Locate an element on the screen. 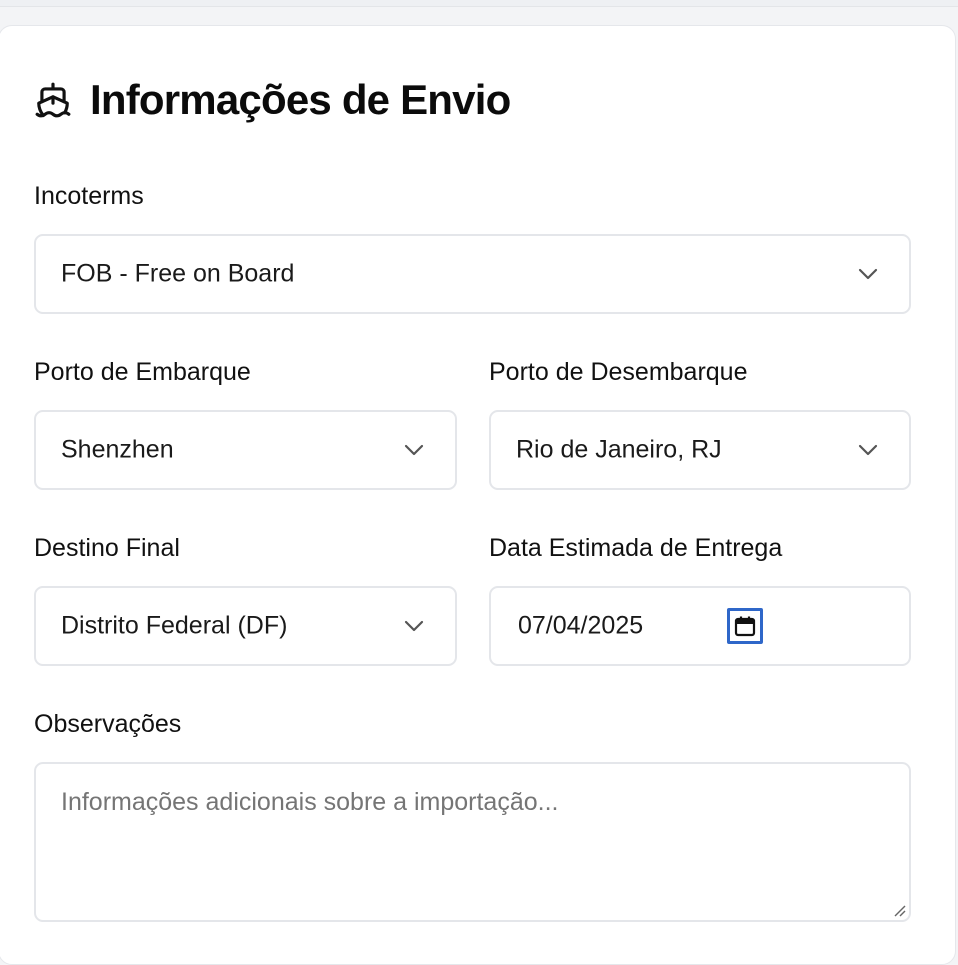 Image resolution: width=958 pixels, height=965 pixels. observacoes-label: Observações is located at coordinates (108, 724).